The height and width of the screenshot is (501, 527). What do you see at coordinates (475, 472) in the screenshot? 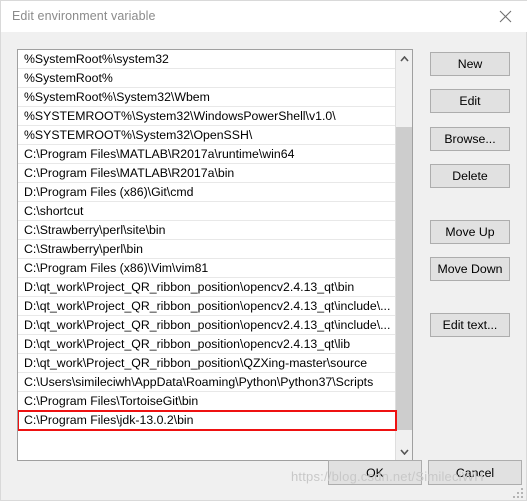
I see `cancel-button: Cancel` at bounding box center [475, 472].